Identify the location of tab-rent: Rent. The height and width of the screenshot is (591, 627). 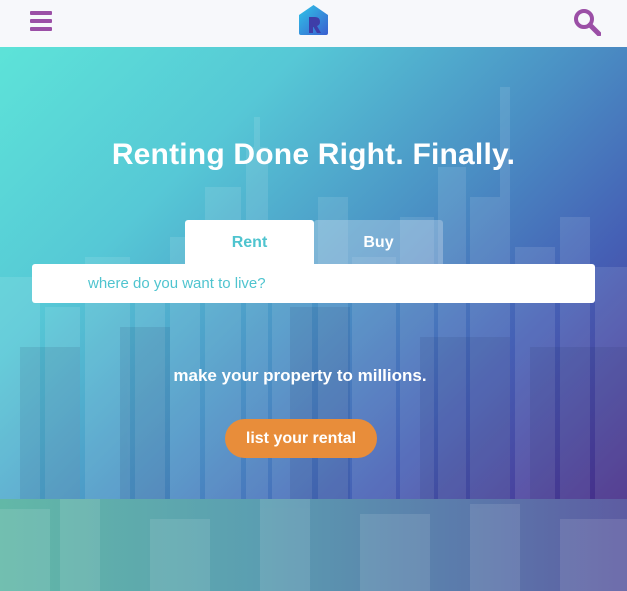
(249, 242).